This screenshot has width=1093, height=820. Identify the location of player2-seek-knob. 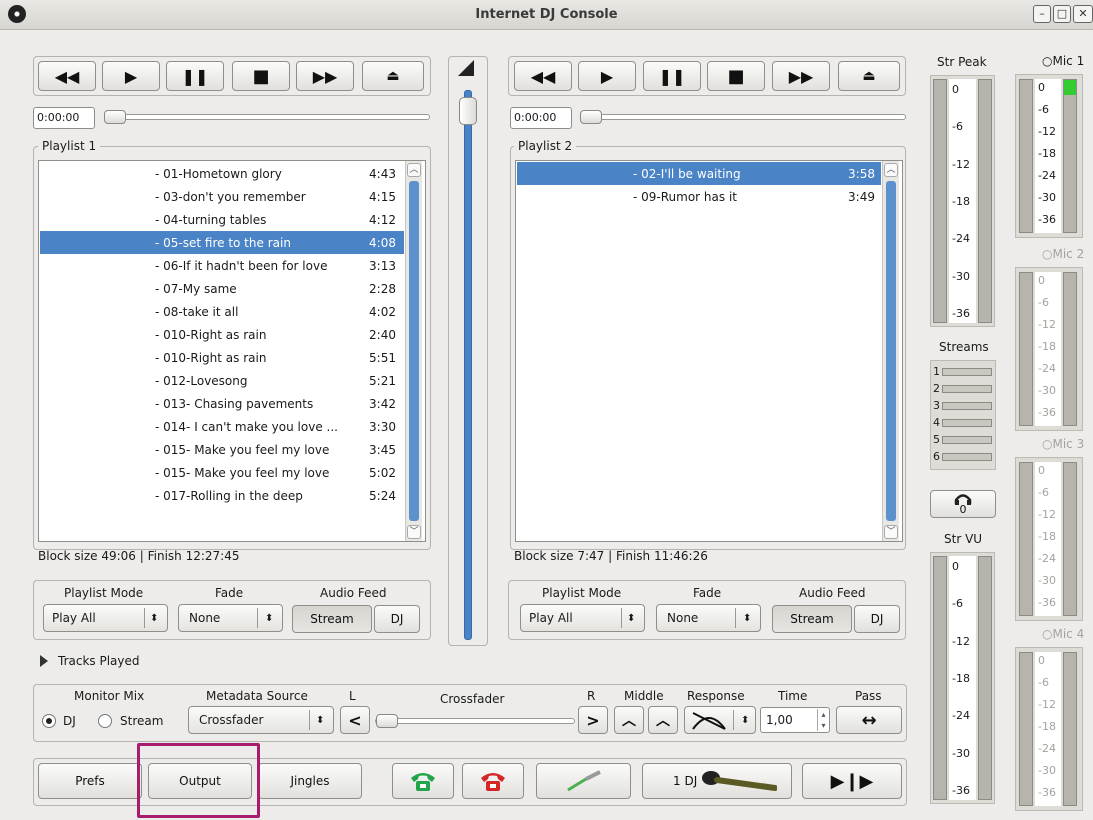
(591, 117).